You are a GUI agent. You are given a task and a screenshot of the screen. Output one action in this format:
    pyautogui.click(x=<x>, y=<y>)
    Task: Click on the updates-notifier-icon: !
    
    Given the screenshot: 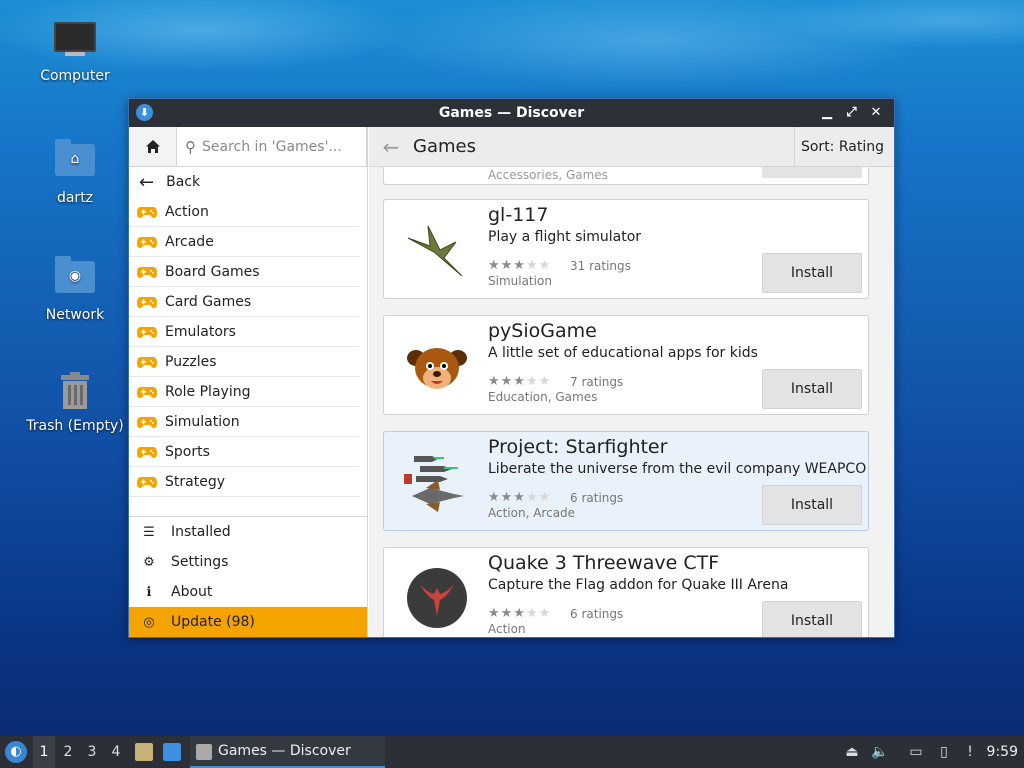 What is the action you would take?
    pyautogui.click(x=970, y=752)
    